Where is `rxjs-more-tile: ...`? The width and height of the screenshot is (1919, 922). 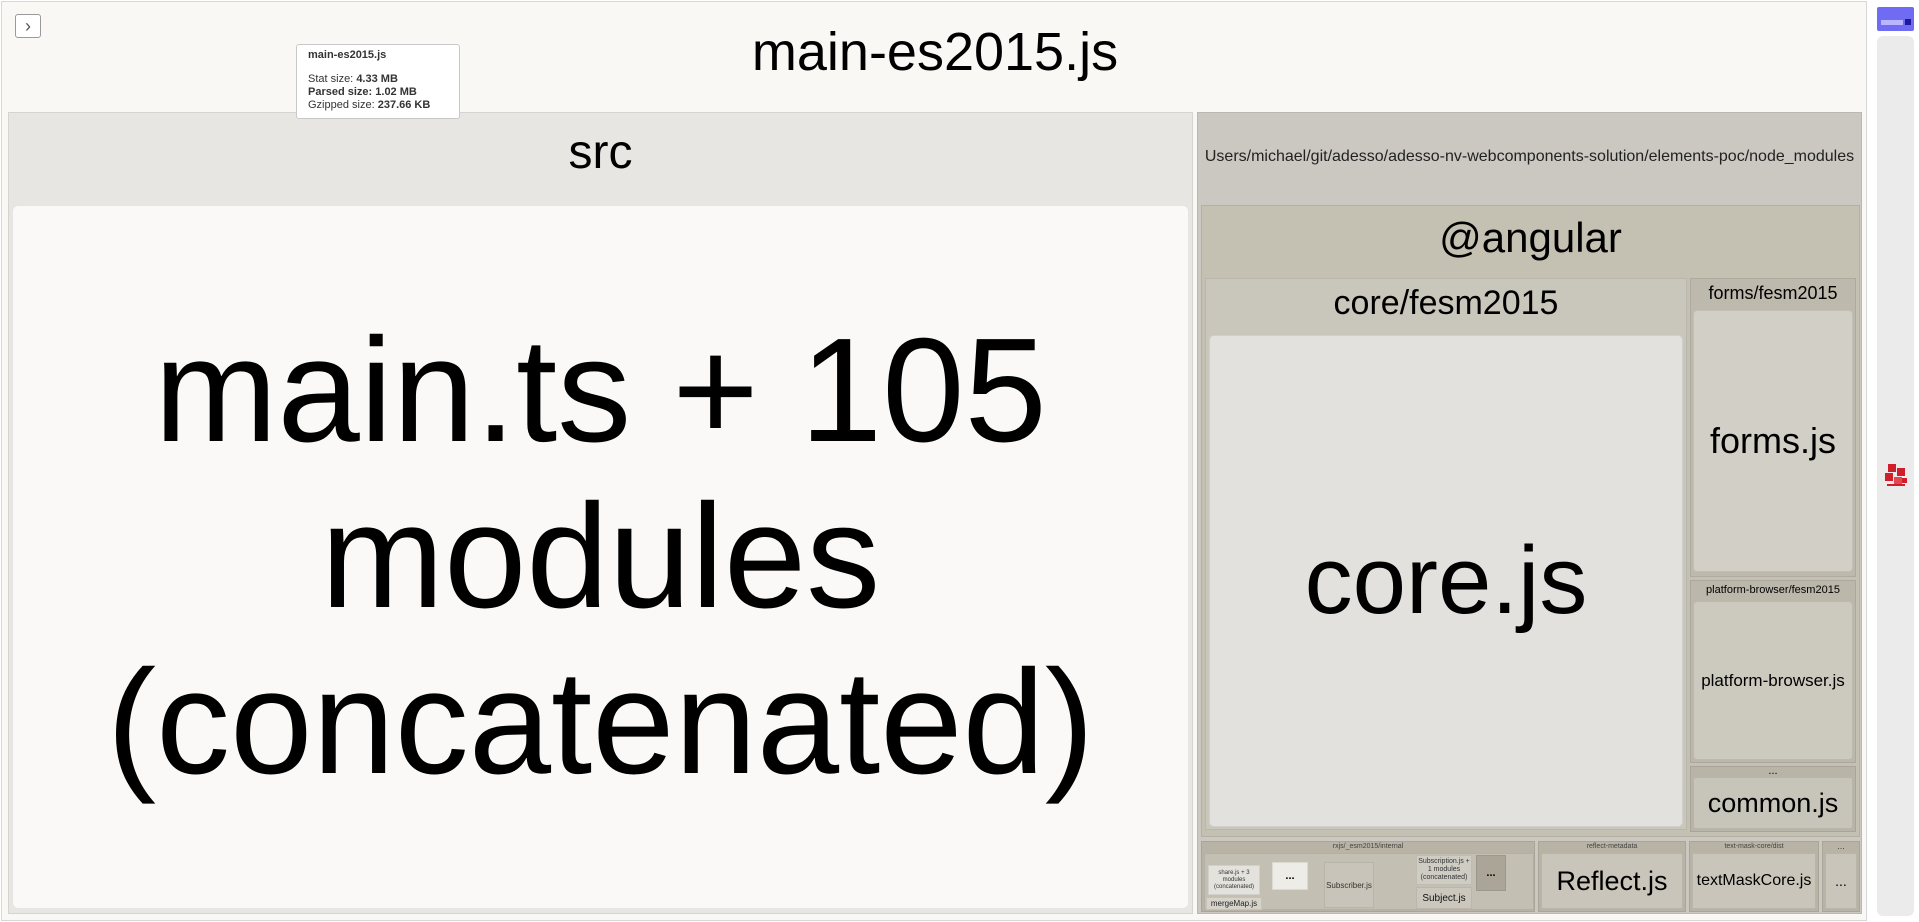
rxjs-more-tile: ... is located at coordinates (1491, 873).